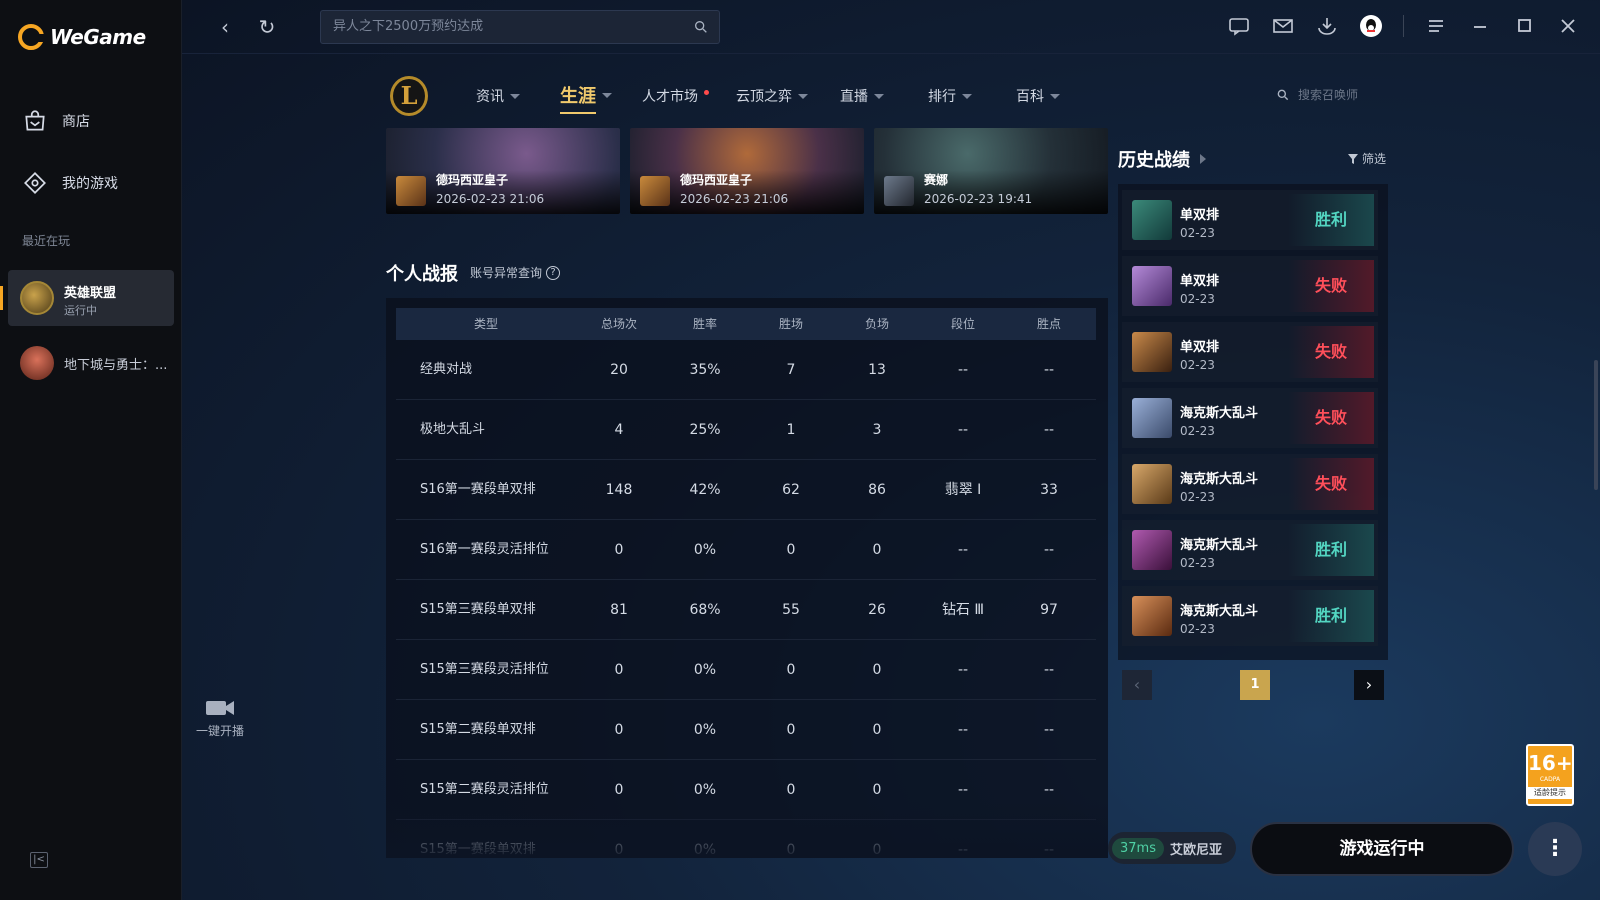 The height and width of the screenshot is (900, 1600). What do you see at coordinates (1367, 158) in the screenshot?
I see `filter-button: 筛选` at bounding box center [1367, 158].